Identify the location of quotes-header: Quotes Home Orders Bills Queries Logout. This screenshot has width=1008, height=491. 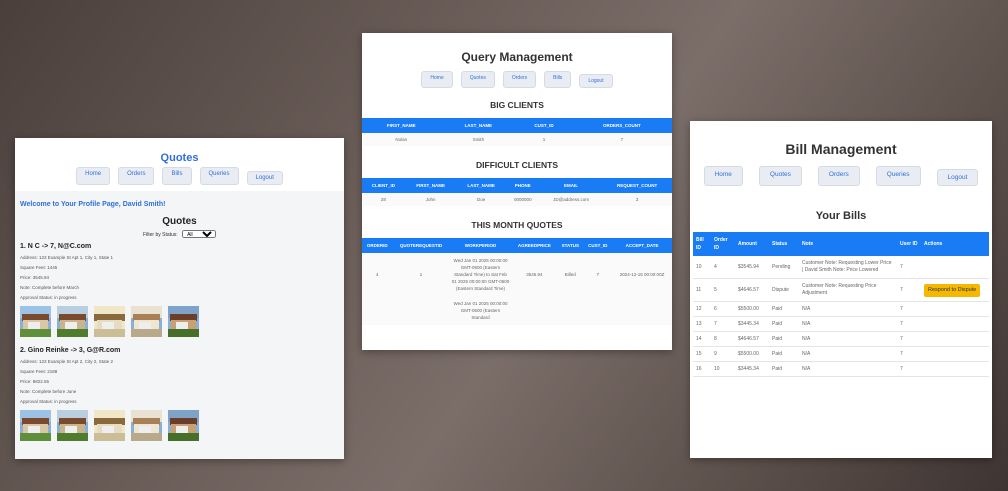
(179, 164).